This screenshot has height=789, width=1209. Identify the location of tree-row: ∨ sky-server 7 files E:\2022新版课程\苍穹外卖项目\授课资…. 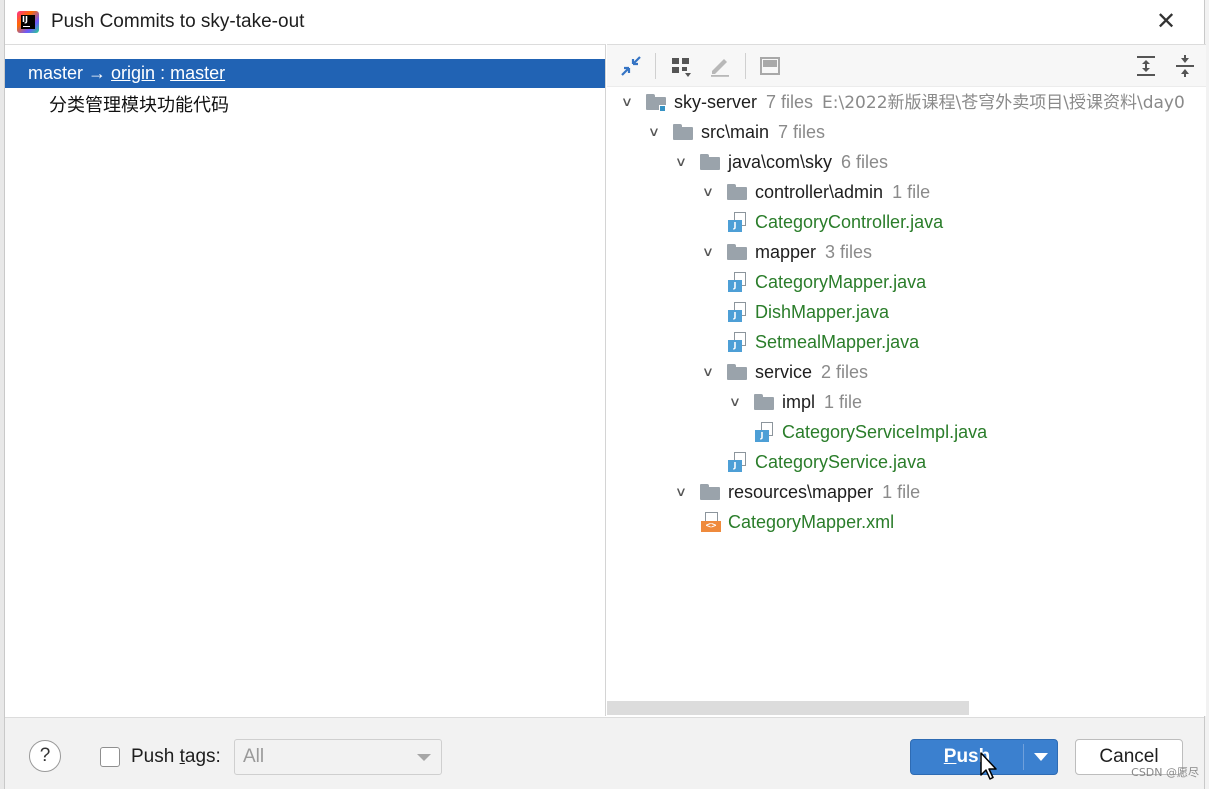
(906, 102).